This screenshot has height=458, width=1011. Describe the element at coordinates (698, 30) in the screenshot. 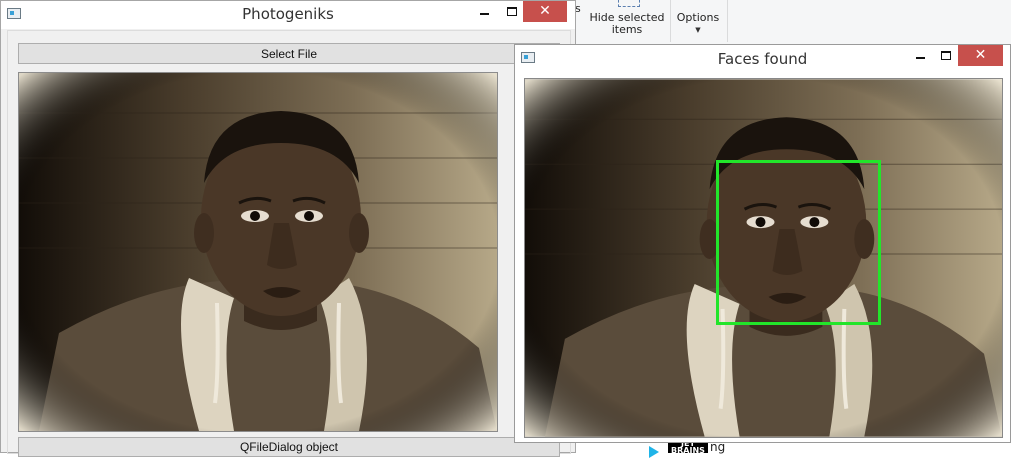

I see `chevron-down-icon: ▼` at that location.